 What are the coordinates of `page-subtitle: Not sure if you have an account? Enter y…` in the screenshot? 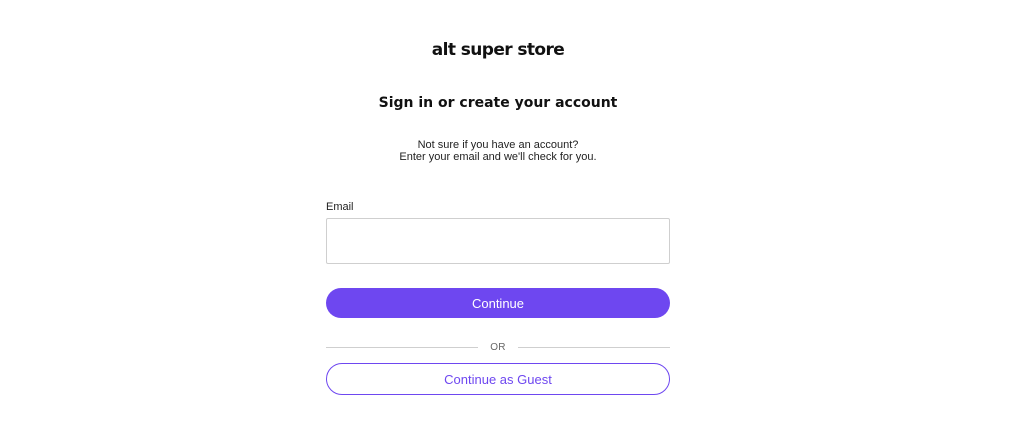 It's located at (498, 151).